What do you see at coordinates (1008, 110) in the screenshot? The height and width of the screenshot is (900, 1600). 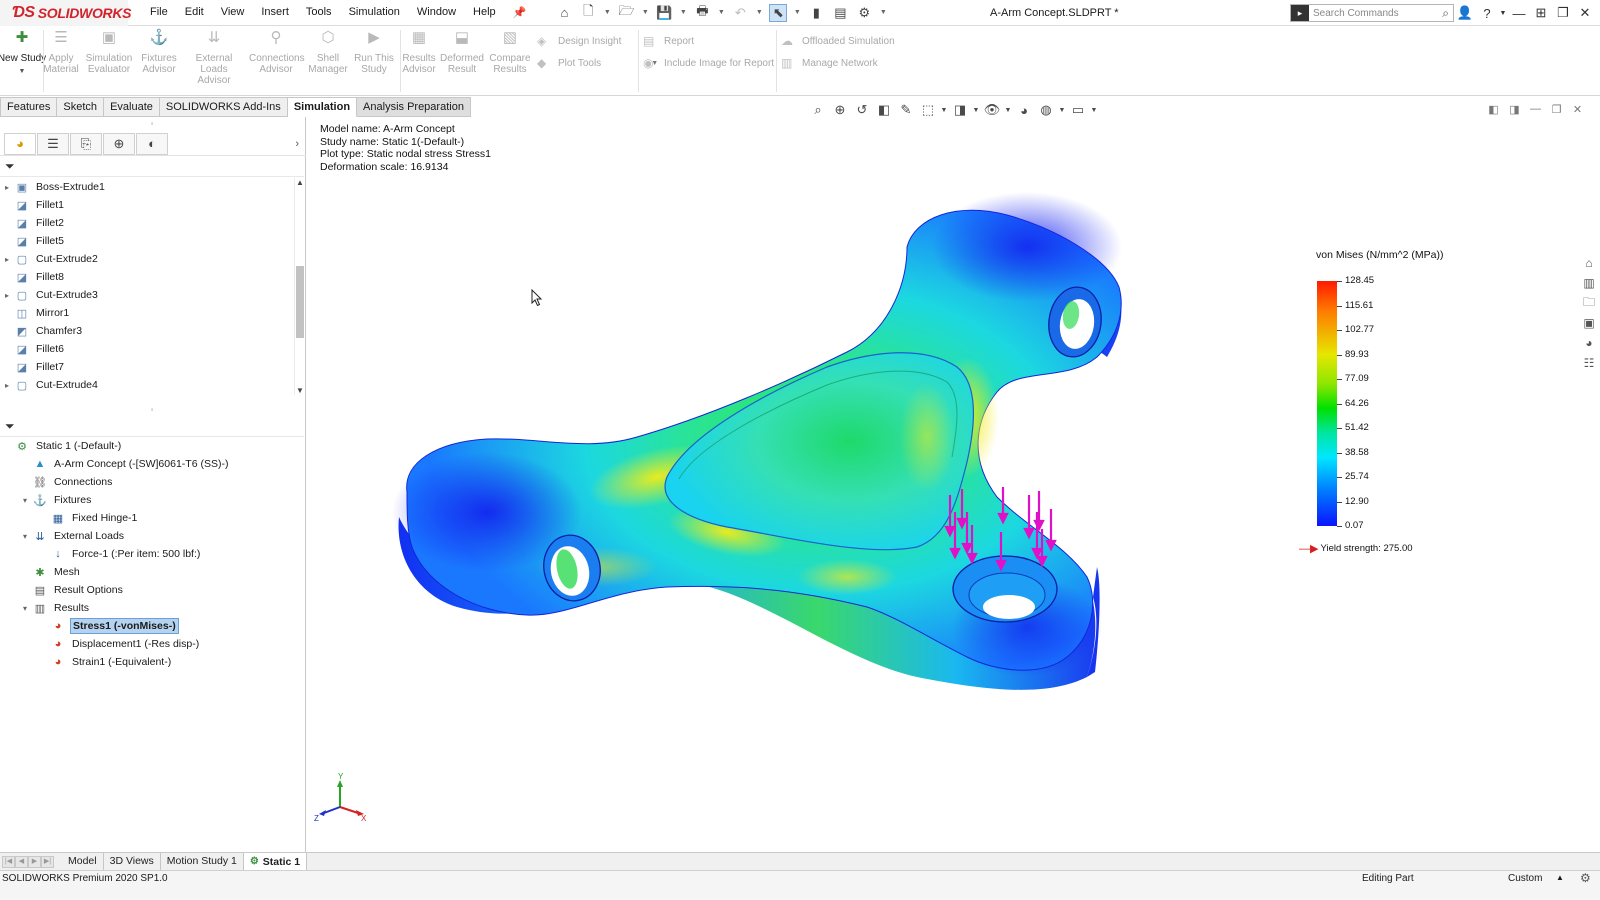 I see `hide-show-dropdown-icon: ▼` at bounding box center [1008, 110].